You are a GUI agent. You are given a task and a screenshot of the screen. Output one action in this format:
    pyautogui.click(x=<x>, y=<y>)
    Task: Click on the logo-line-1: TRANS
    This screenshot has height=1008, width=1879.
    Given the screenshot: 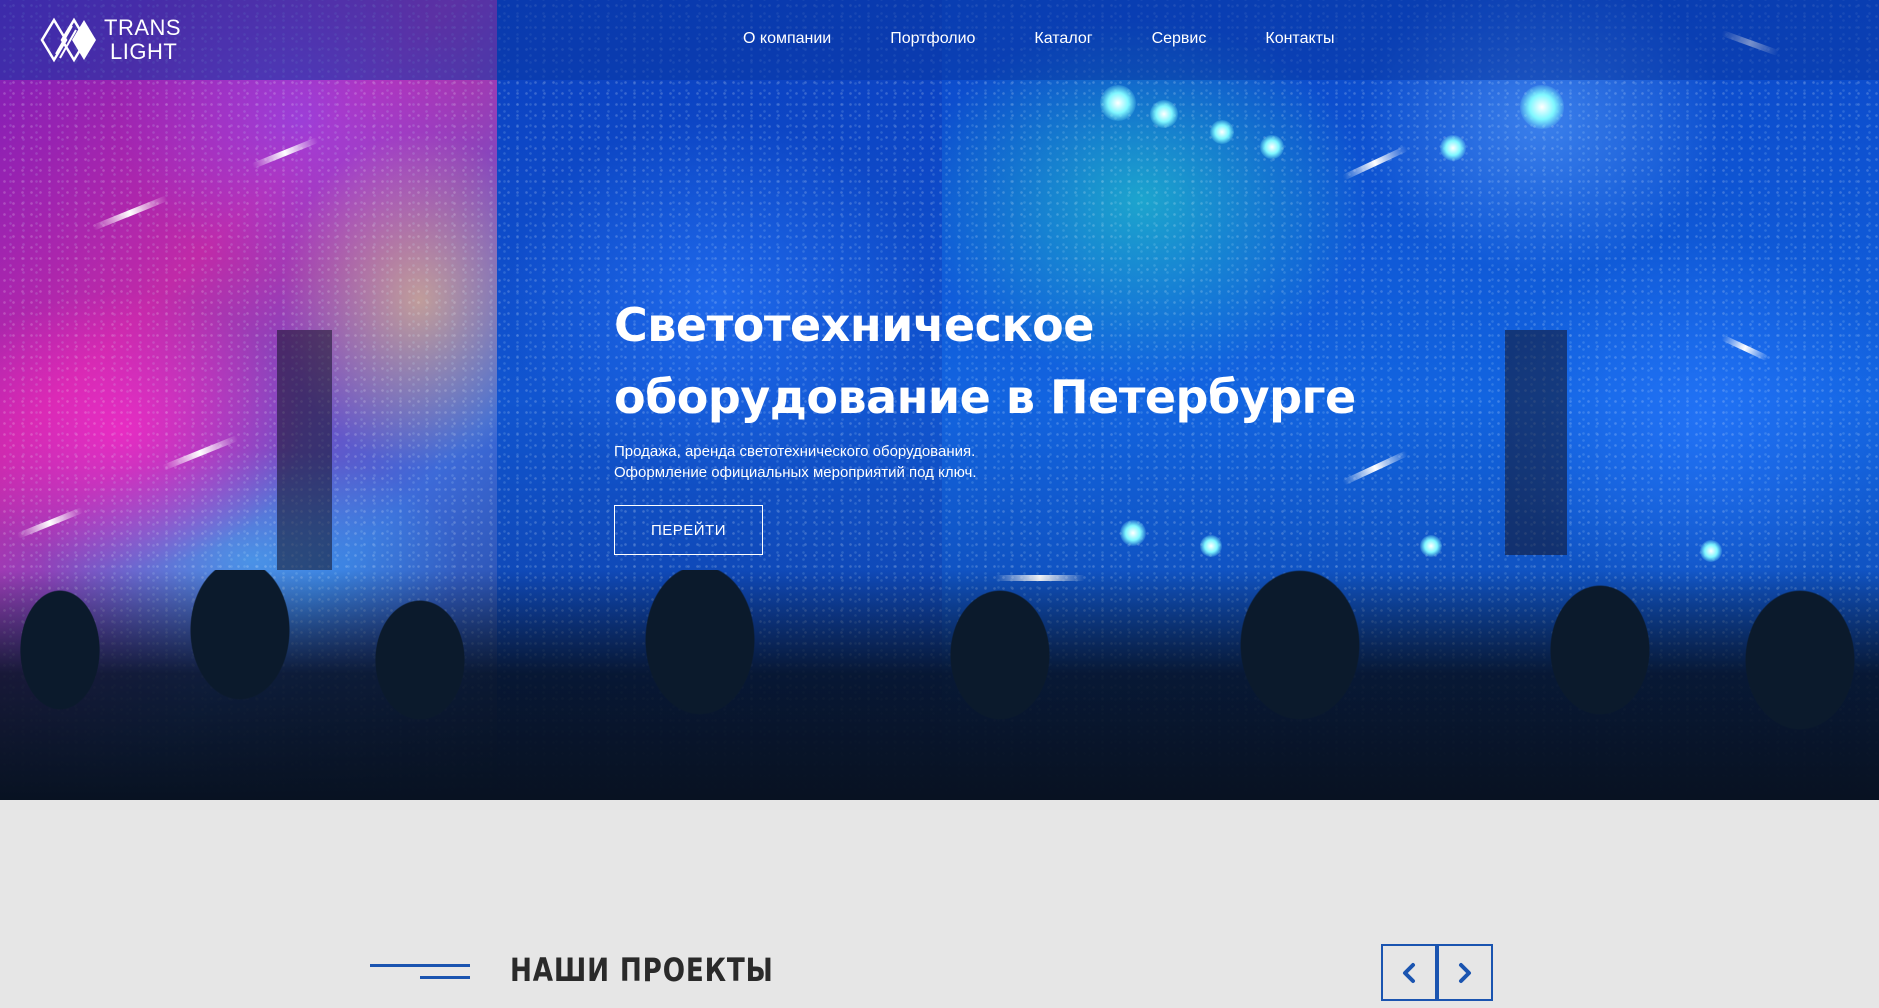 What is the action you would take?
    pyautogui.click(x=143, y=27)
    